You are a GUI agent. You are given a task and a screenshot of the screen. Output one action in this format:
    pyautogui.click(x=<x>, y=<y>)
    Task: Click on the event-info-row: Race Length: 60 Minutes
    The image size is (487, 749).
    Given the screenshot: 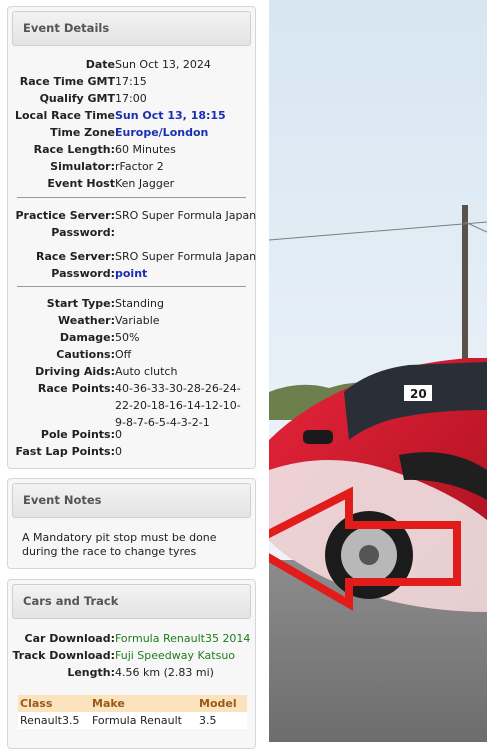 What is the action you would take?
    pyautogui.click(x=132, y=149)
    